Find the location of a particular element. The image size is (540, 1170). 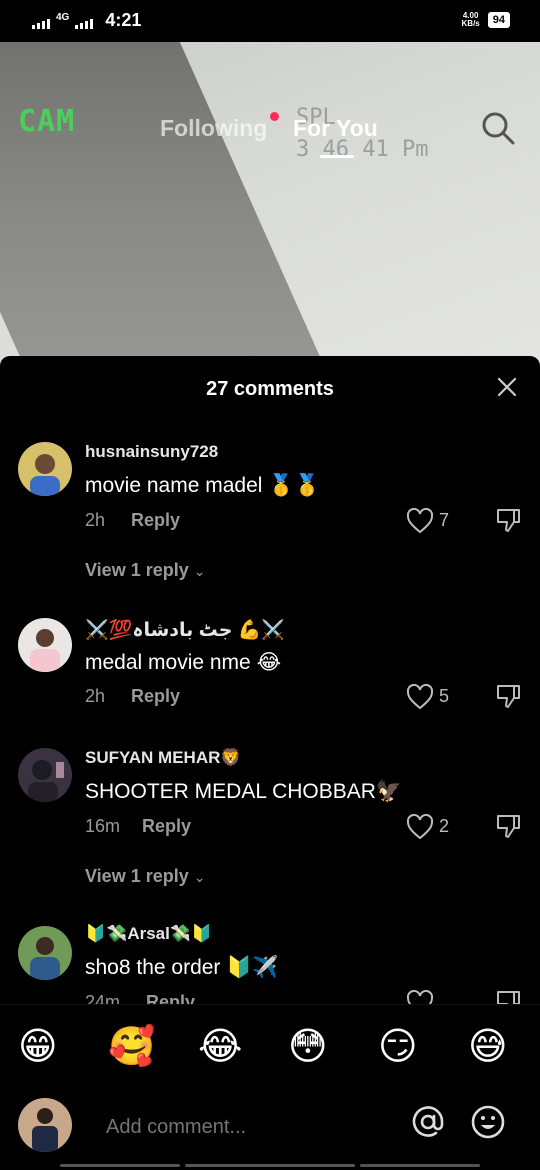

emoji-sweat-smile: 😅 is located at coordinates (488, 1047).